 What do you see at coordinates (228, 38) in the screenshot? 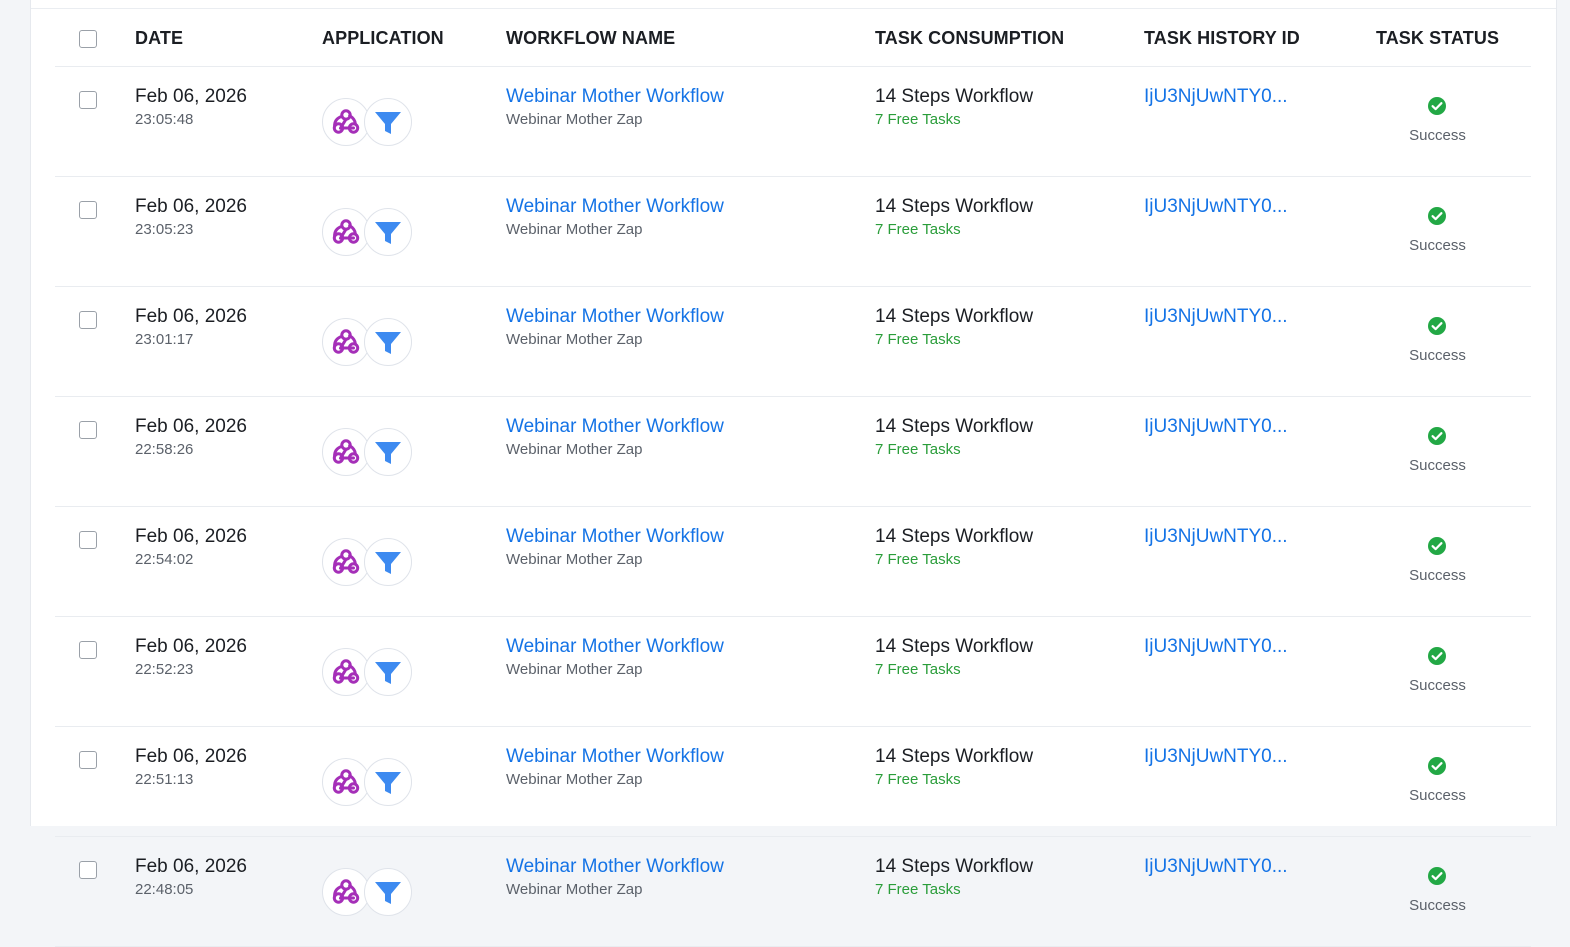
I see `header-date: DATE` at bounding box center [228, 38].